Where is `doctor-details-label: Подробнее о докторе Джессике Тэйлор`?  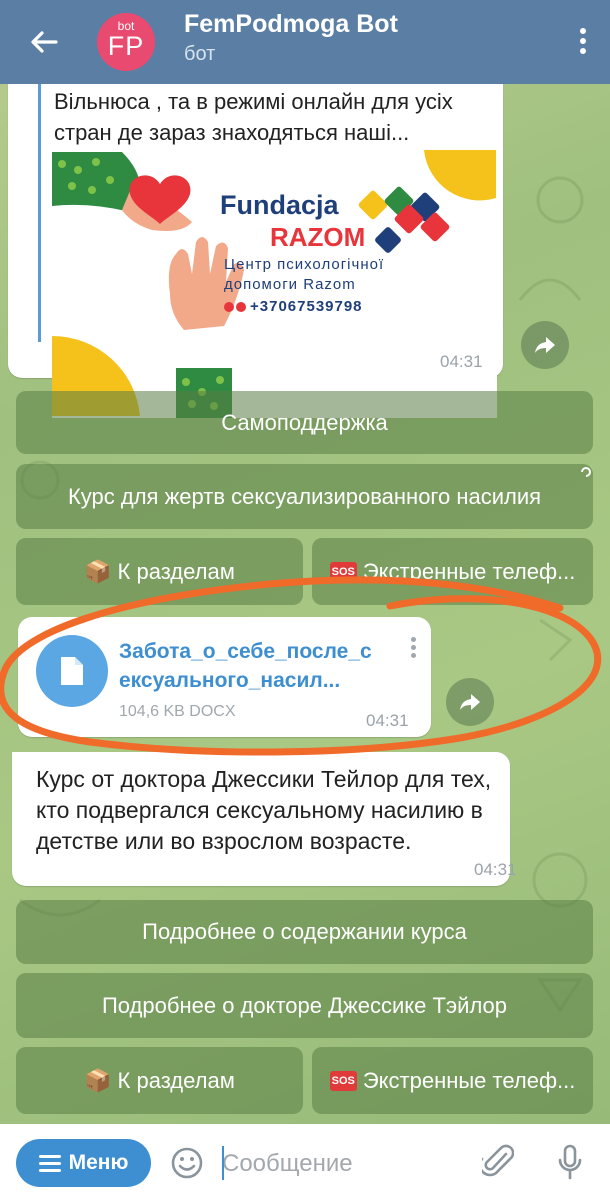 doctor-details-label: Подробнее о докторе Джессике Тэйлор is located at coordinates (304, 1005).